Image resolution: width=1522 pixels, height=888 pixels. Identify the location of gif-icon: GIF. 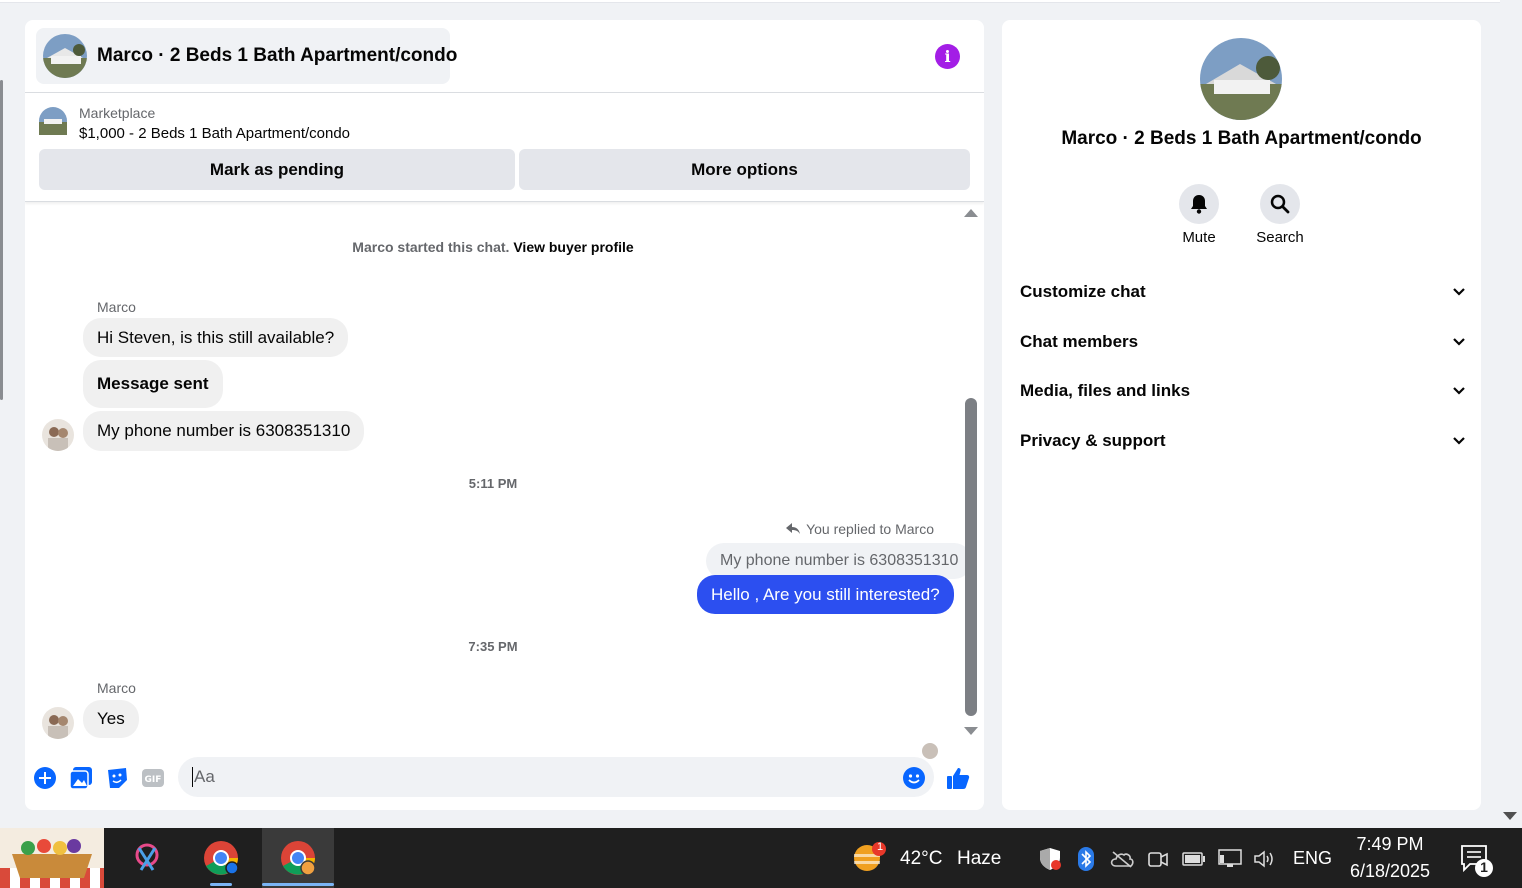
(153, 778).